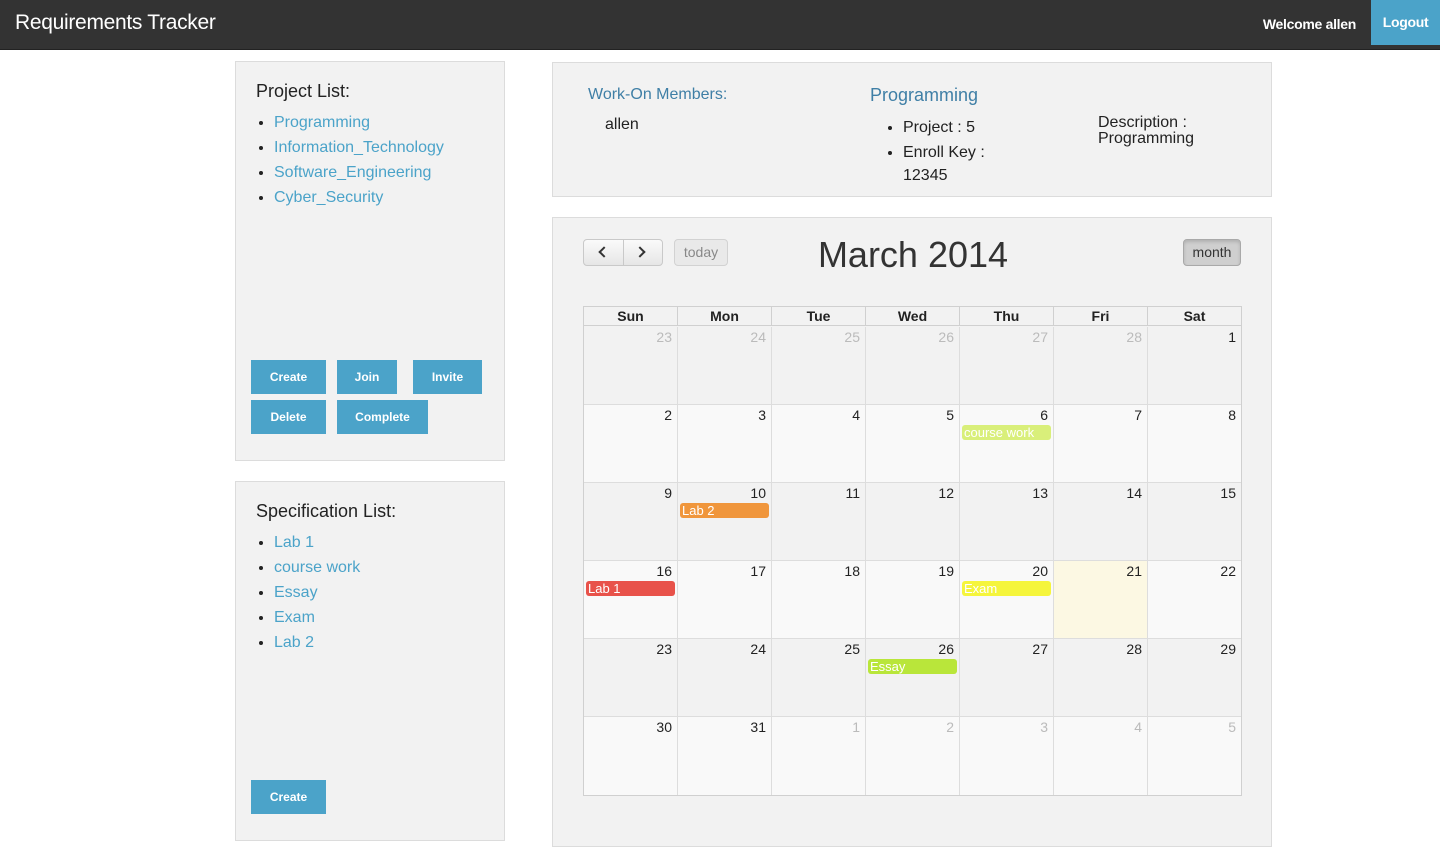  What do you see at coordinates (604, 252) in the screenshot?
I see `prev-month-button` at bounding box center [604, 252].